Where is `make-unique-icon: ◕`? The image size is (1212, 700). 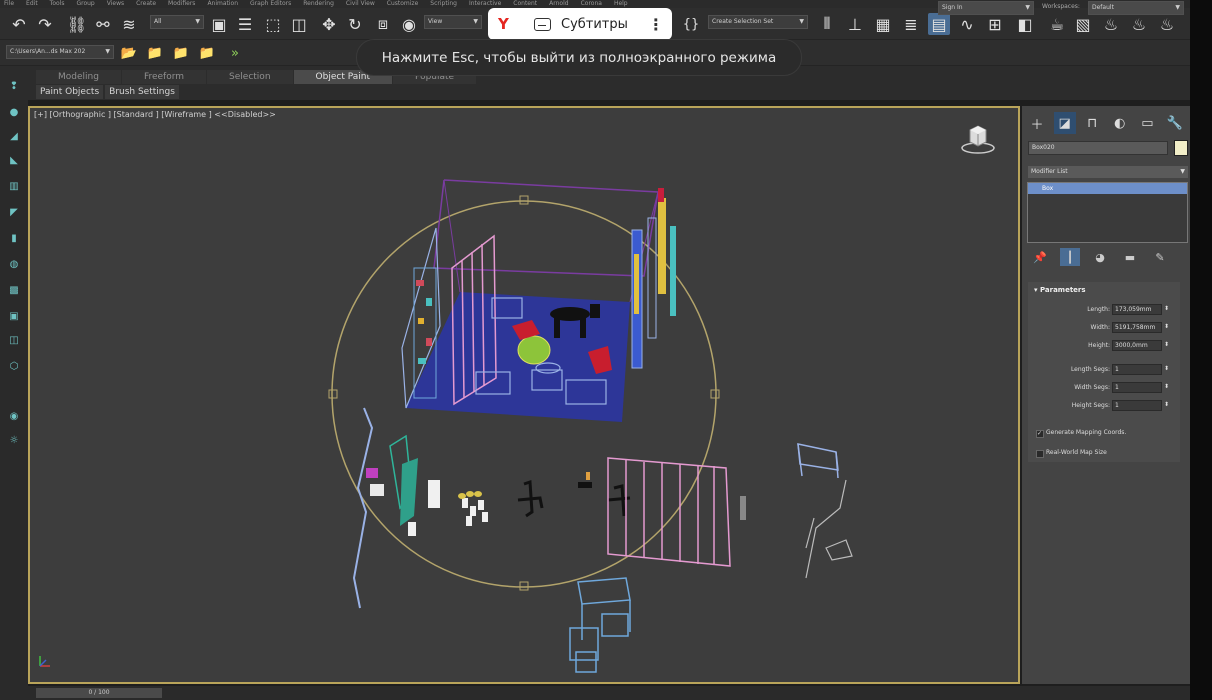
make-unique-icon: ◕ is located at coordinates (1100, 257).